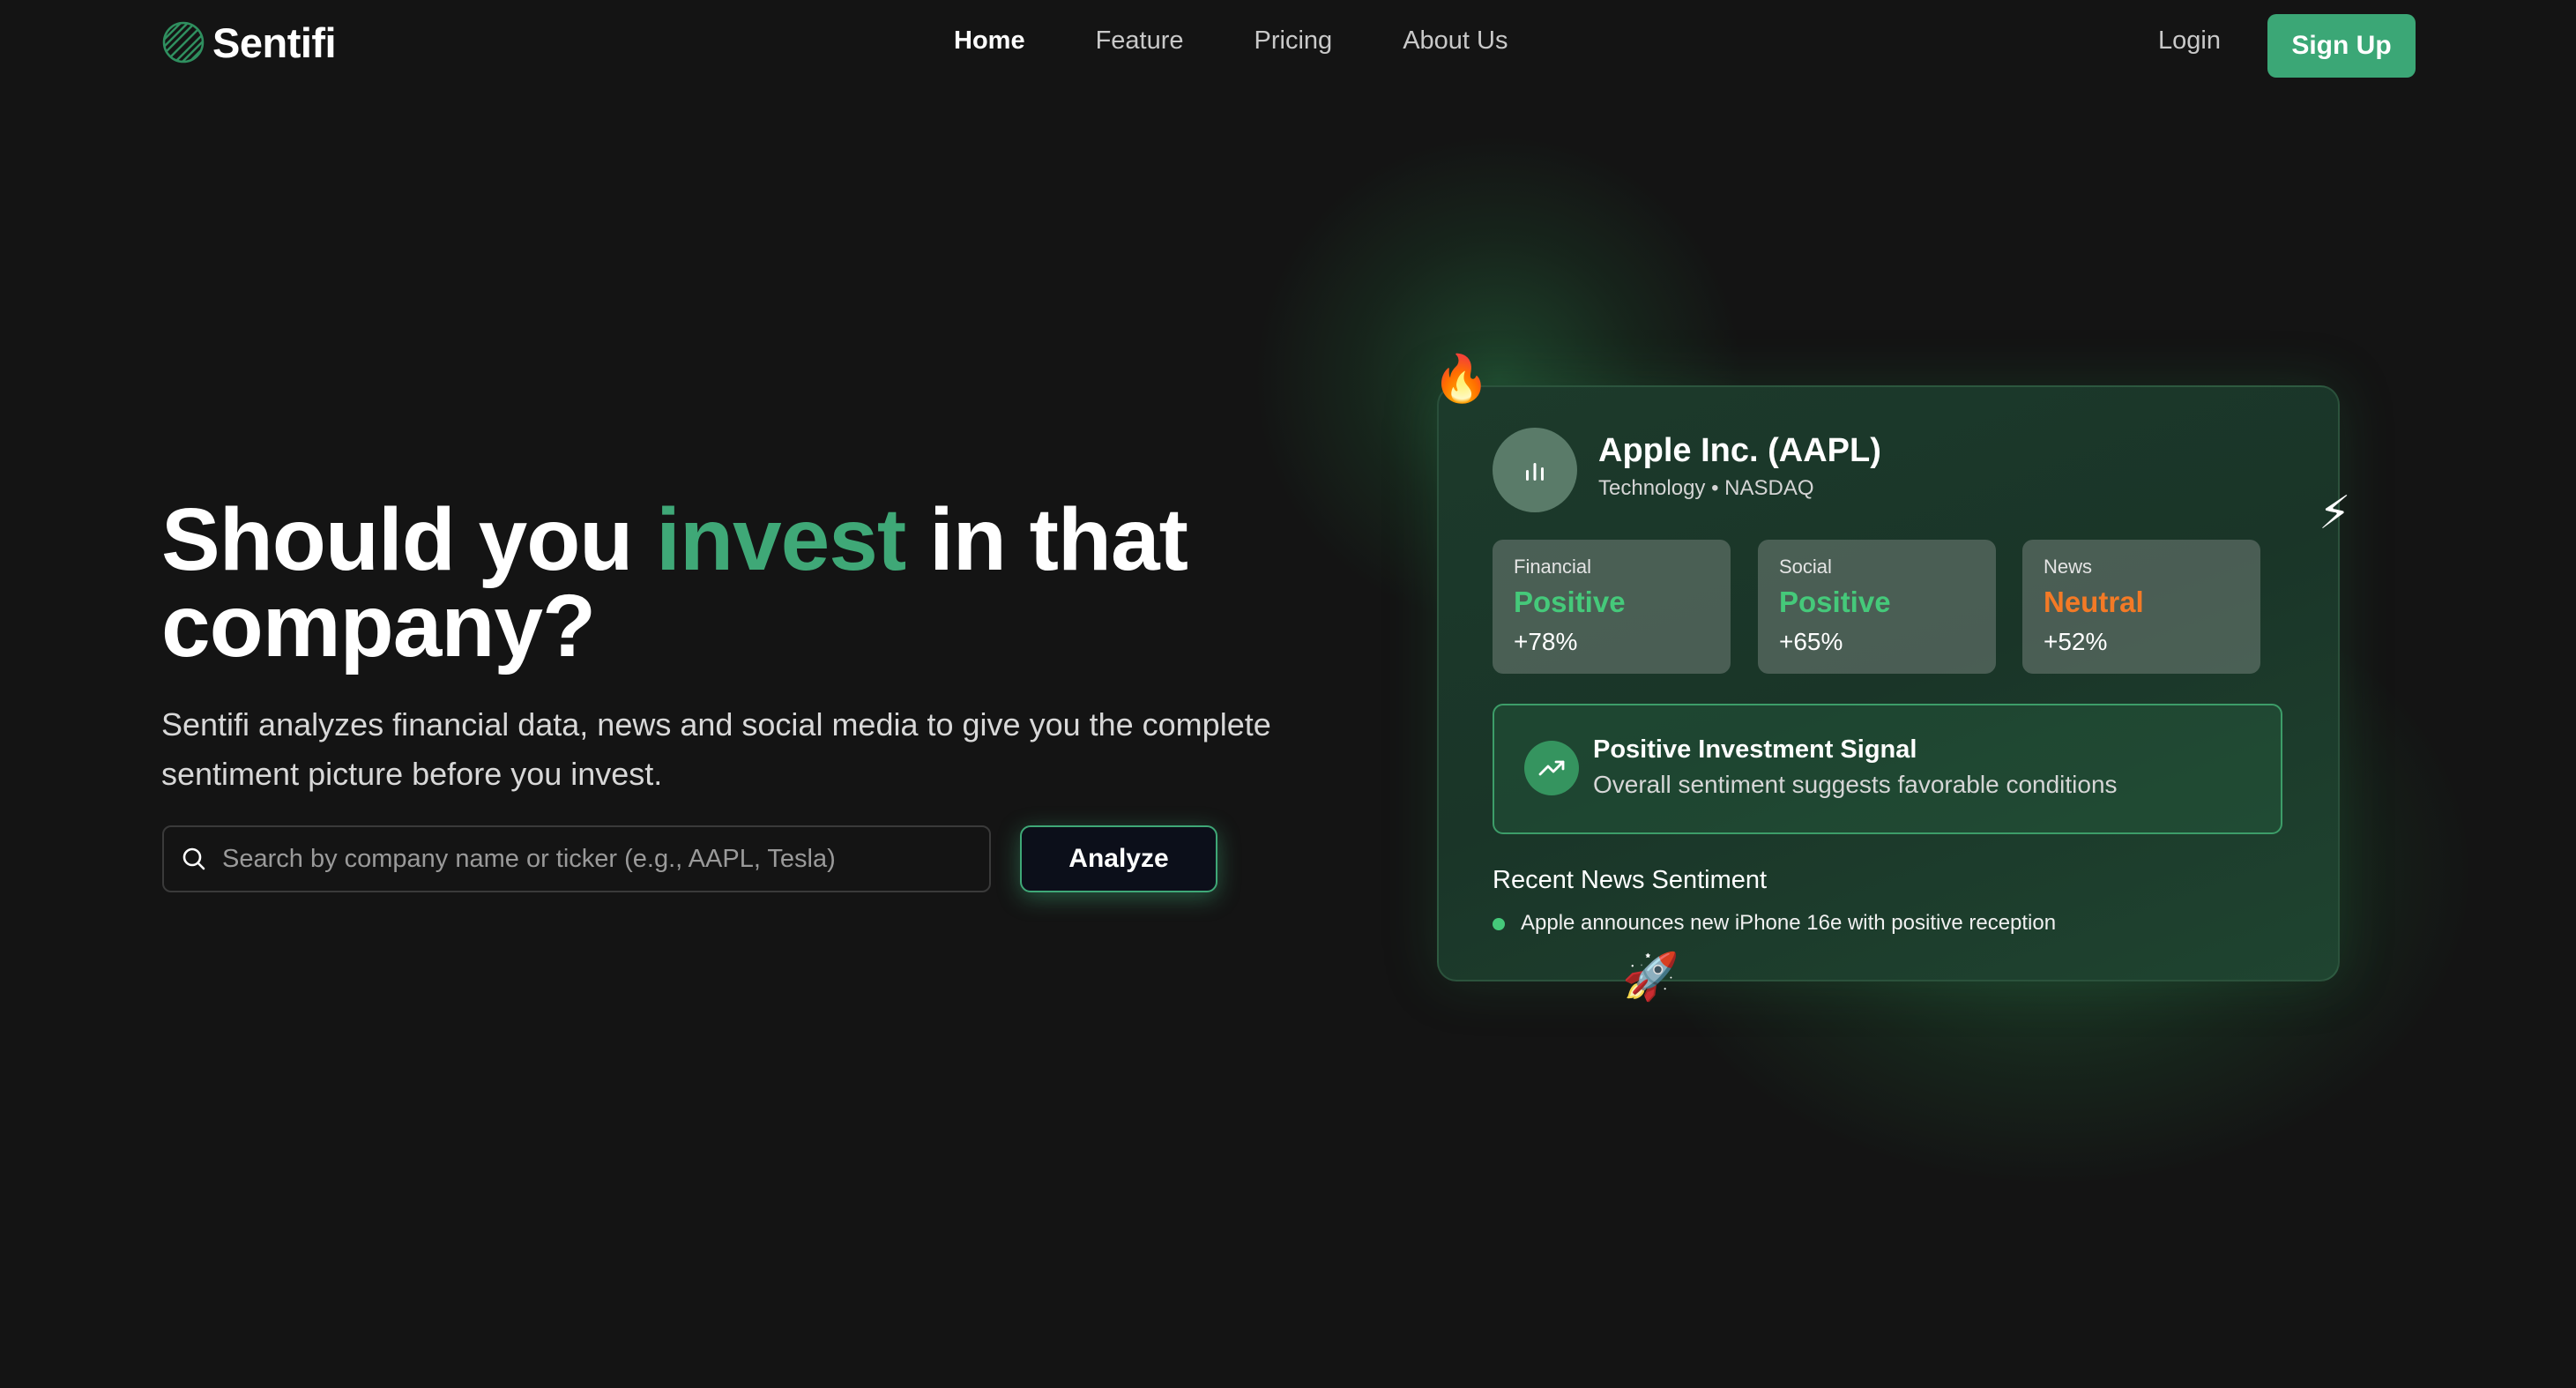  I want to click on nav-link-pricing: Pricing, so click(1294, 41).